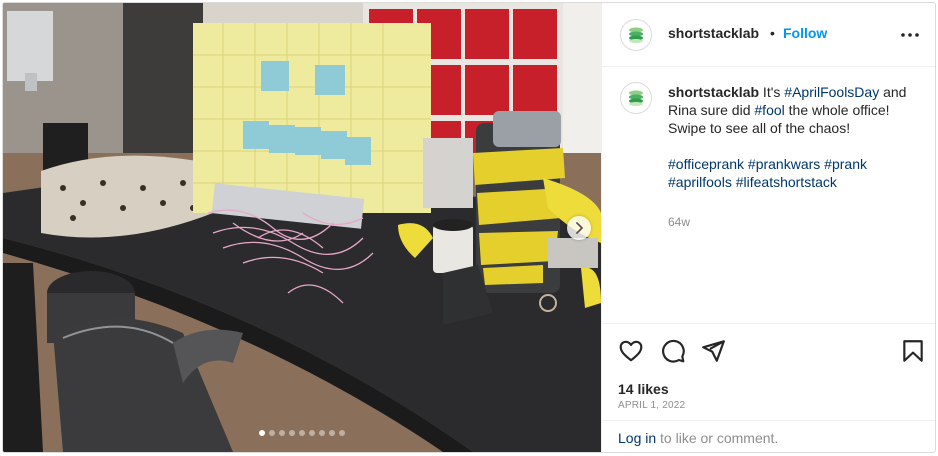 This screenshot has width=938, height=456. I want to click on hashtag-link: #aprilfools, so click(700, 182).